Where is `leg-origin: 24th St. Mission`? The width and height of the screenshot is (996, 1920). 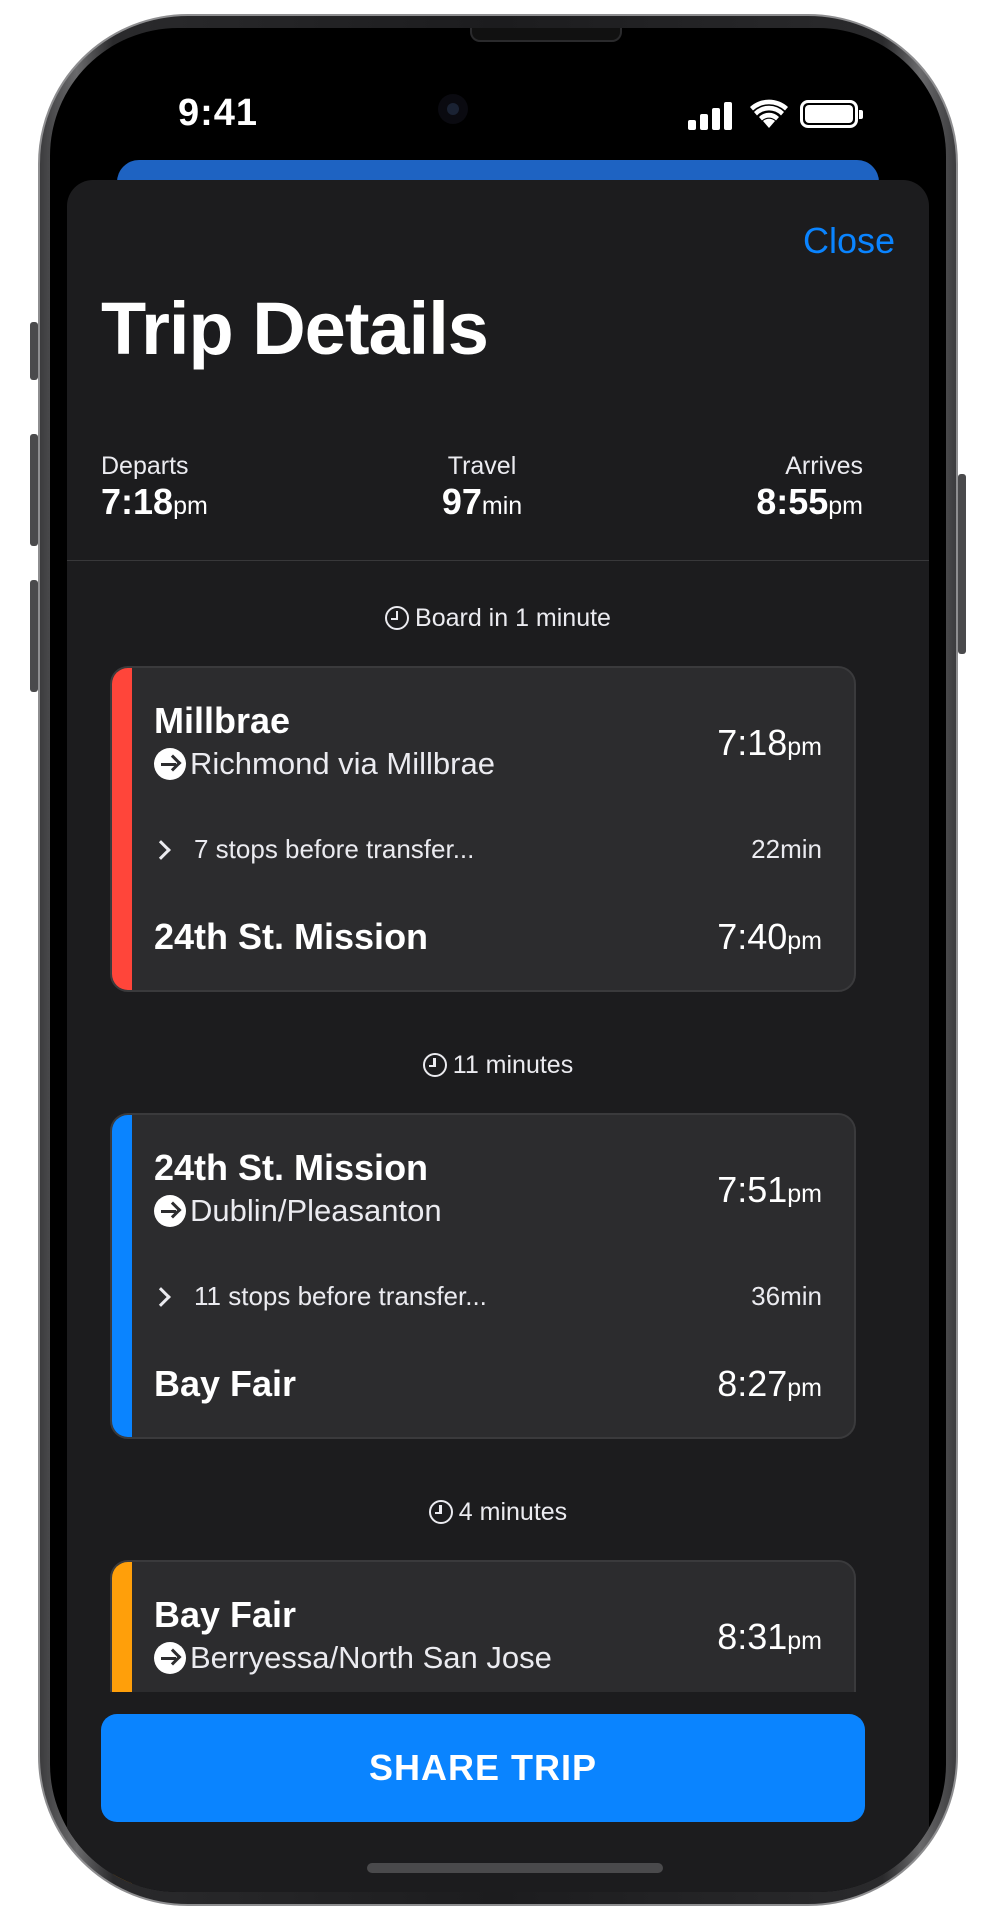
leg-origin: 24th St. Mission is located at coordinates (291, 1167).